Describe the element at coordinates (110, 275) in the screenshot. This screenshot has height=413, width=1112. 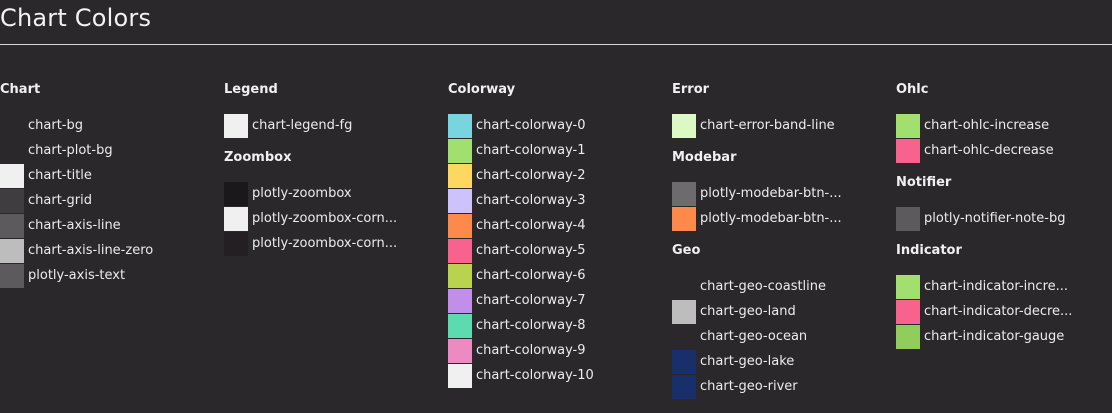
I see `color-item: plotly-axis-text` at that location.